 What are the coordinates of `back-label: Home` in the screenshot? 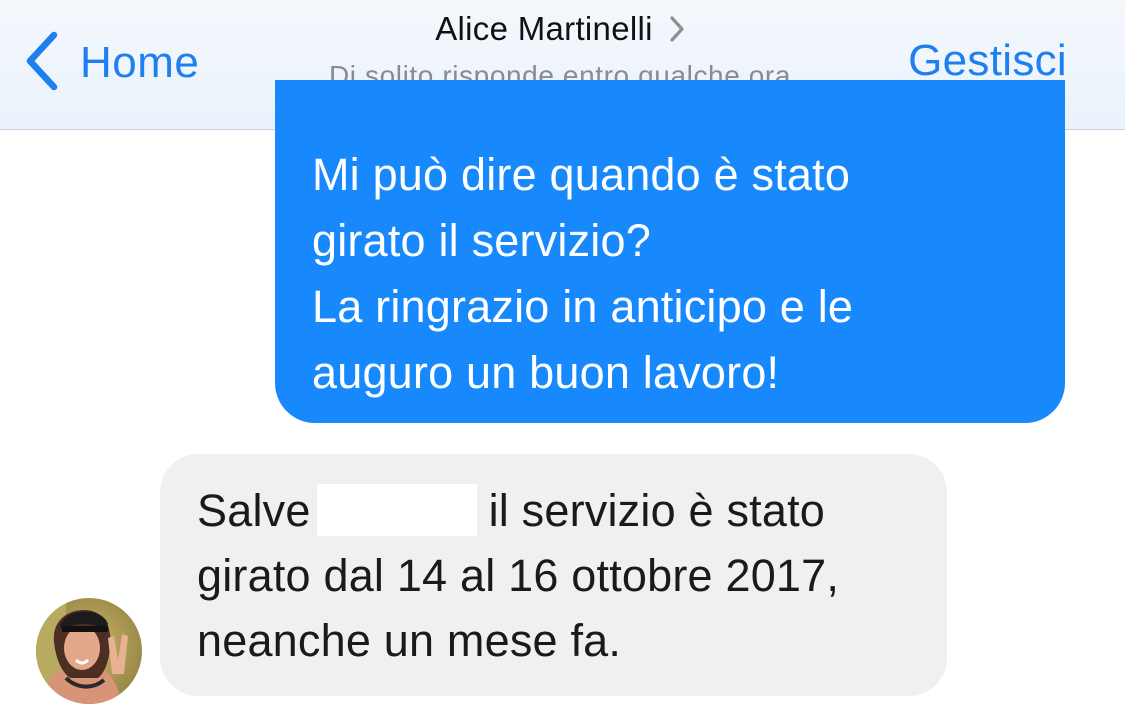 It's located at (140, 62).